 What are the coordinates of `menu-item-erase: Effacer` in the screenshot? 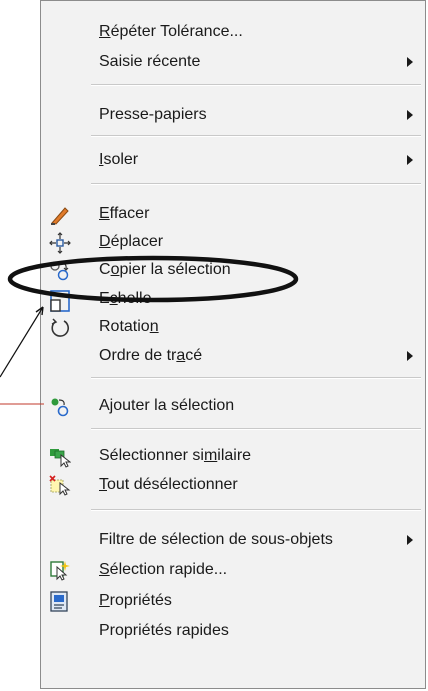 It's located at (233, 214).